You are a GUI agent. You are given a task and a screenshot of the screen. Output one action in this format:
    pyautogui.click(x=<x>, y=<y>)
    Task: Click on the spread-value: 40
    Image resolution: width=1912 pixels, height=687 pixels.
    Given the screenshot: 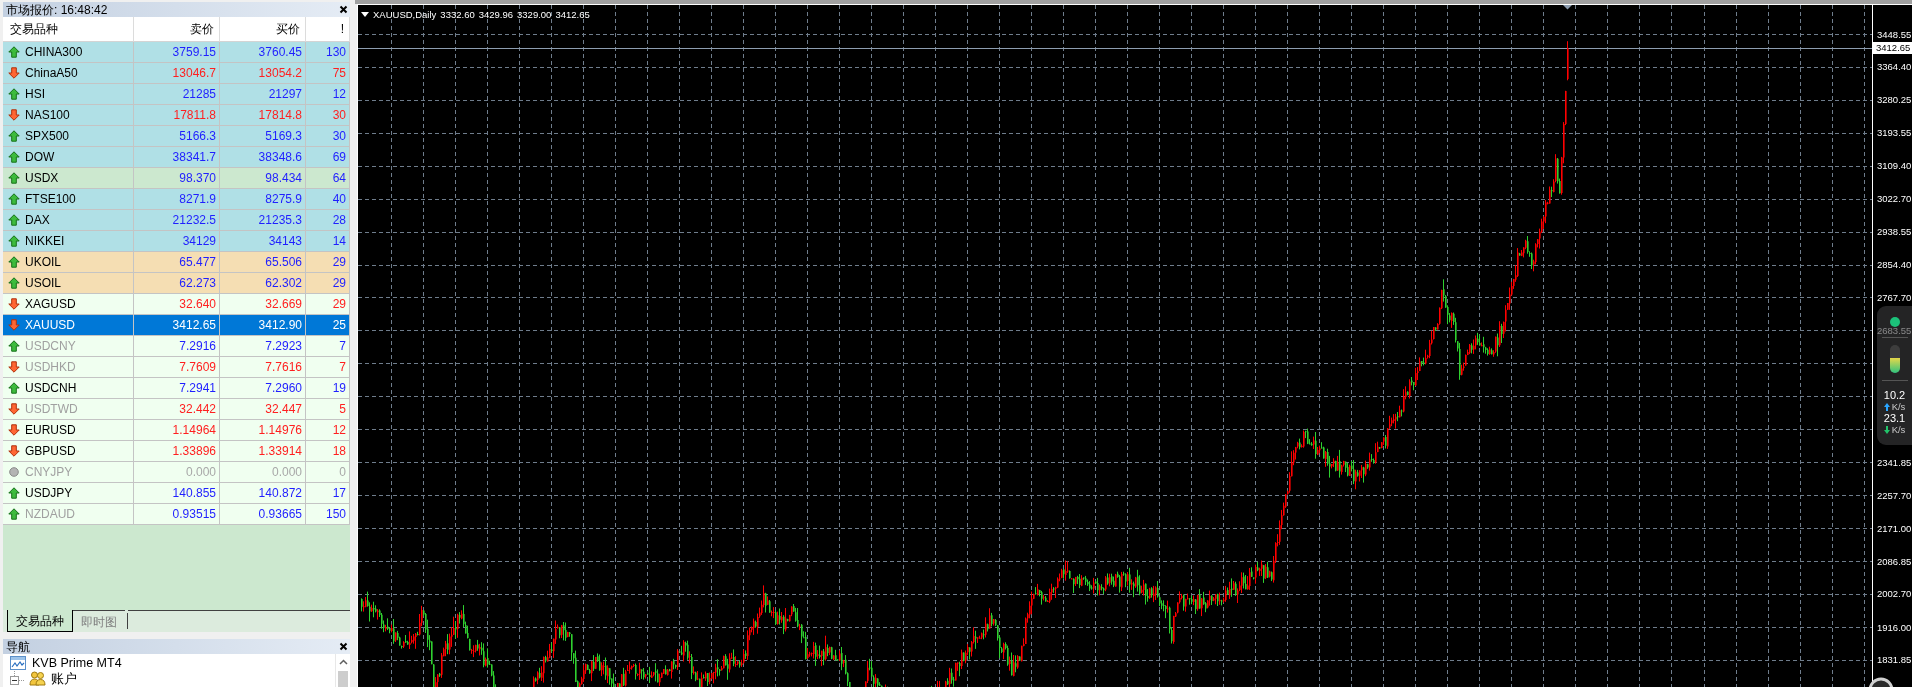 What is the action you would take?
    pyautogui.click(x=339, y=199)
    